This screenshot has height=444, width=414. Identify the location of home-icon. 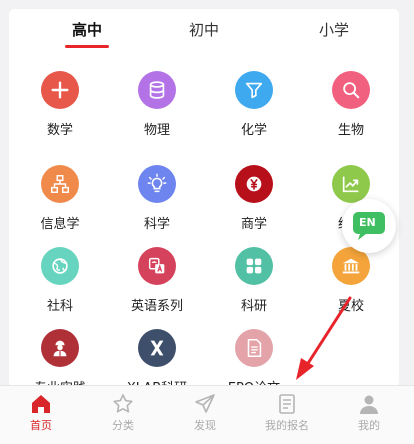
(41, 404).